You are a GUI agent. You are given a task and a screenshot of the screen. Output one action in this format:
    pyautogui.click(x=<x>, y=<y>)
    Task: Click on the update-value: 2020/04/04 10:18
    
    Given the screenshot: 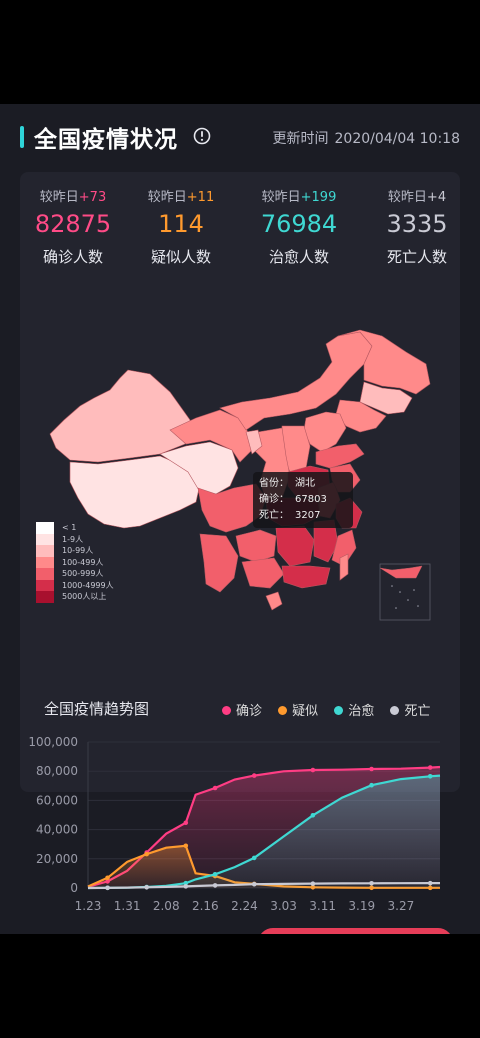 What is the action you would take?
    pyautogui.click(x=397, y=139)
    